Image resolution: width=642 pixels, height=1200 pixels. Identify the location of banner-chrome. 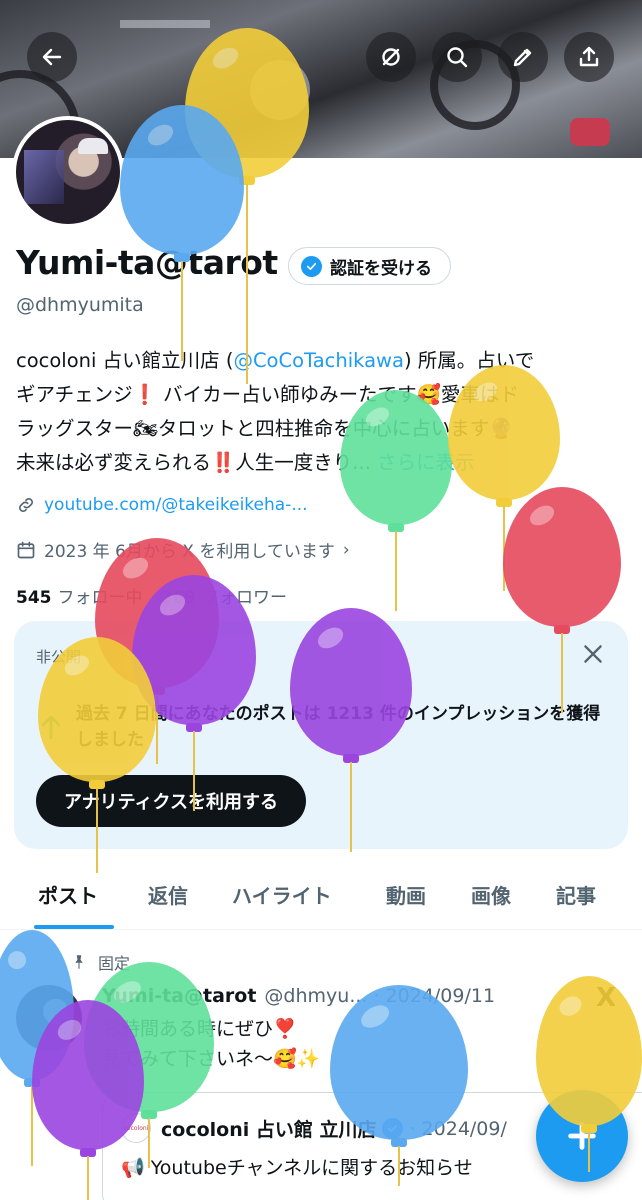
(280, 90).